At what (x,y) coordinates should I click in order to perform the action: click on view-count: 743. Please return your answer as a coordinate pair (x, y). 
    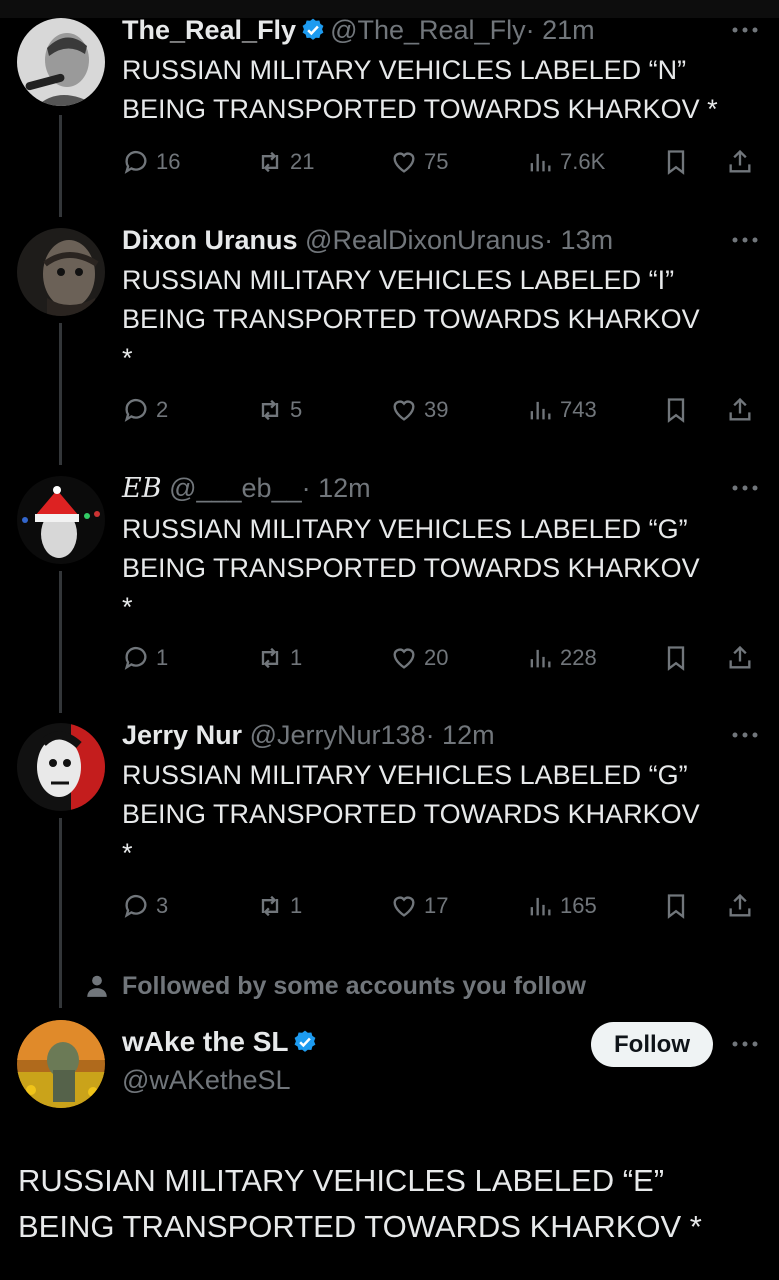
    Looking at the image, I should click on (578, 409).